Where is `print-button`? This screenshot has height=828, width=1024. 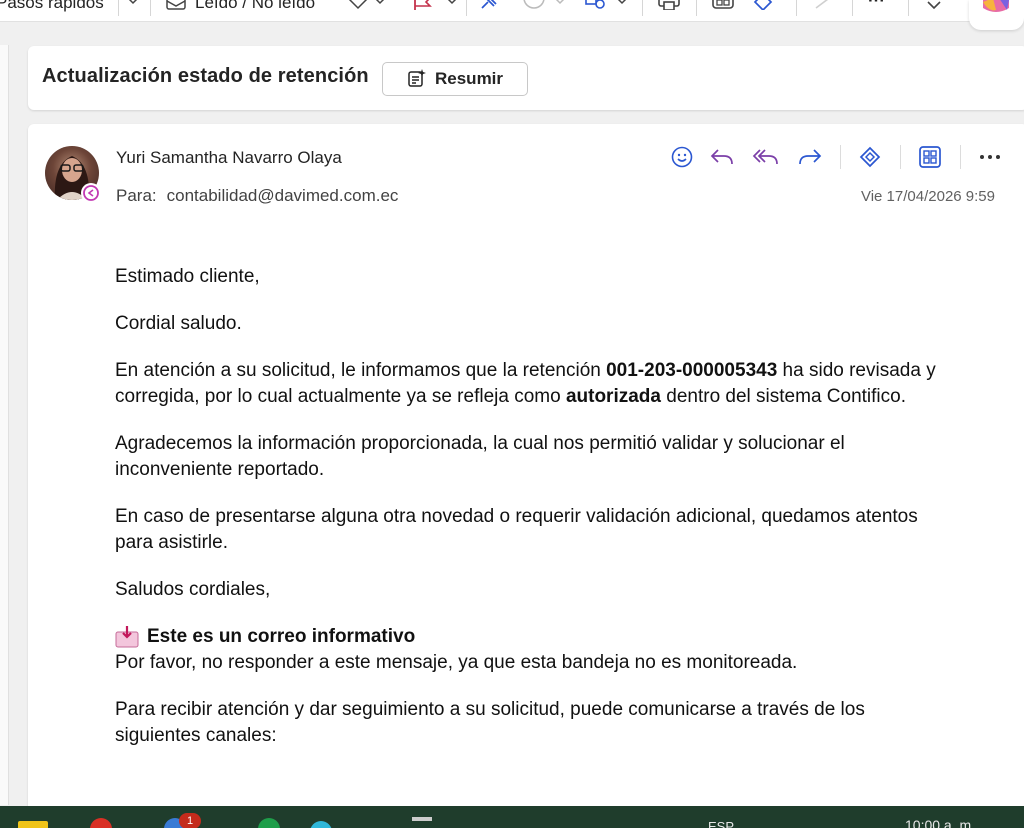 print-button is located at coordinates (669, 5).